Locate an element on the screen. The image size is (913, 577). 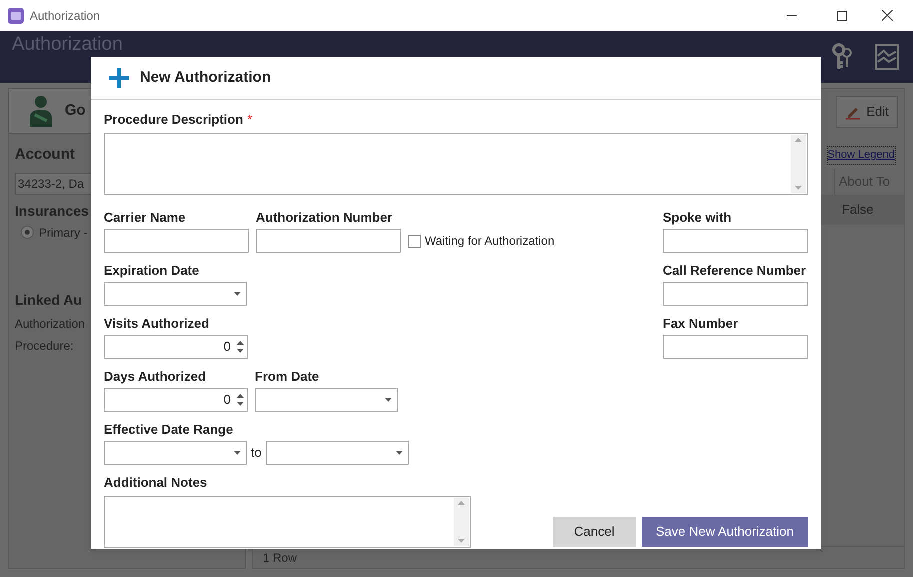
radio-label: Primary - is located at coordinates (63, 233).